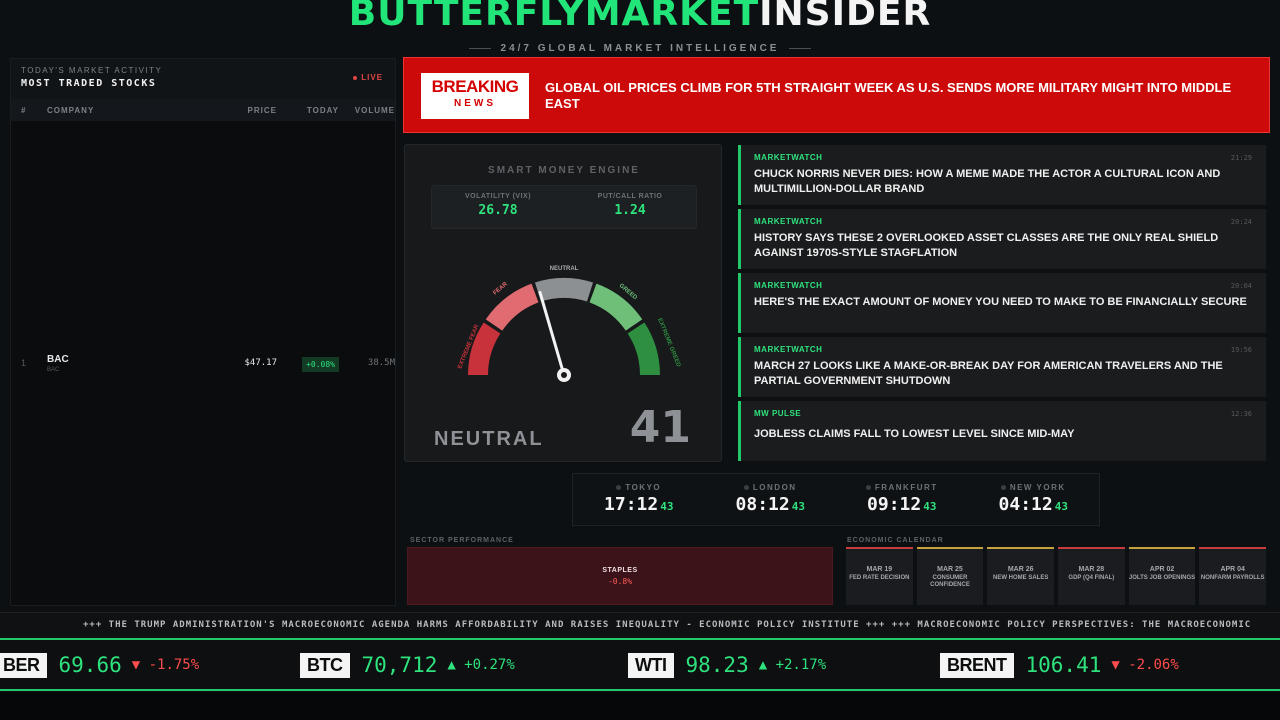 The image size is (1280, 720). What do you see at coordinates (1162, 569) in the screenshot?
I see `event-date: APR 02` at bounding box center [1162, 569].